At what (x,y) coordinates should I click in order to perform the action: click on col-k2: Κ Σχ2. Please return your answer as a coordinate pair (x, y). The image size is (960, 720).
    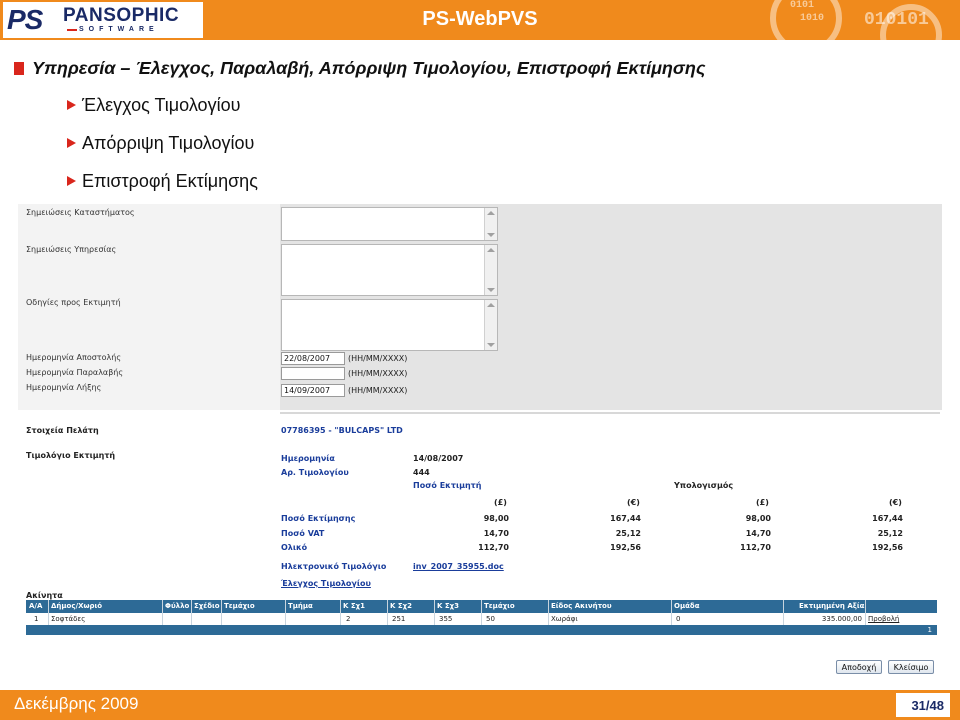
    Looking at the image, I should click on (401, 606).